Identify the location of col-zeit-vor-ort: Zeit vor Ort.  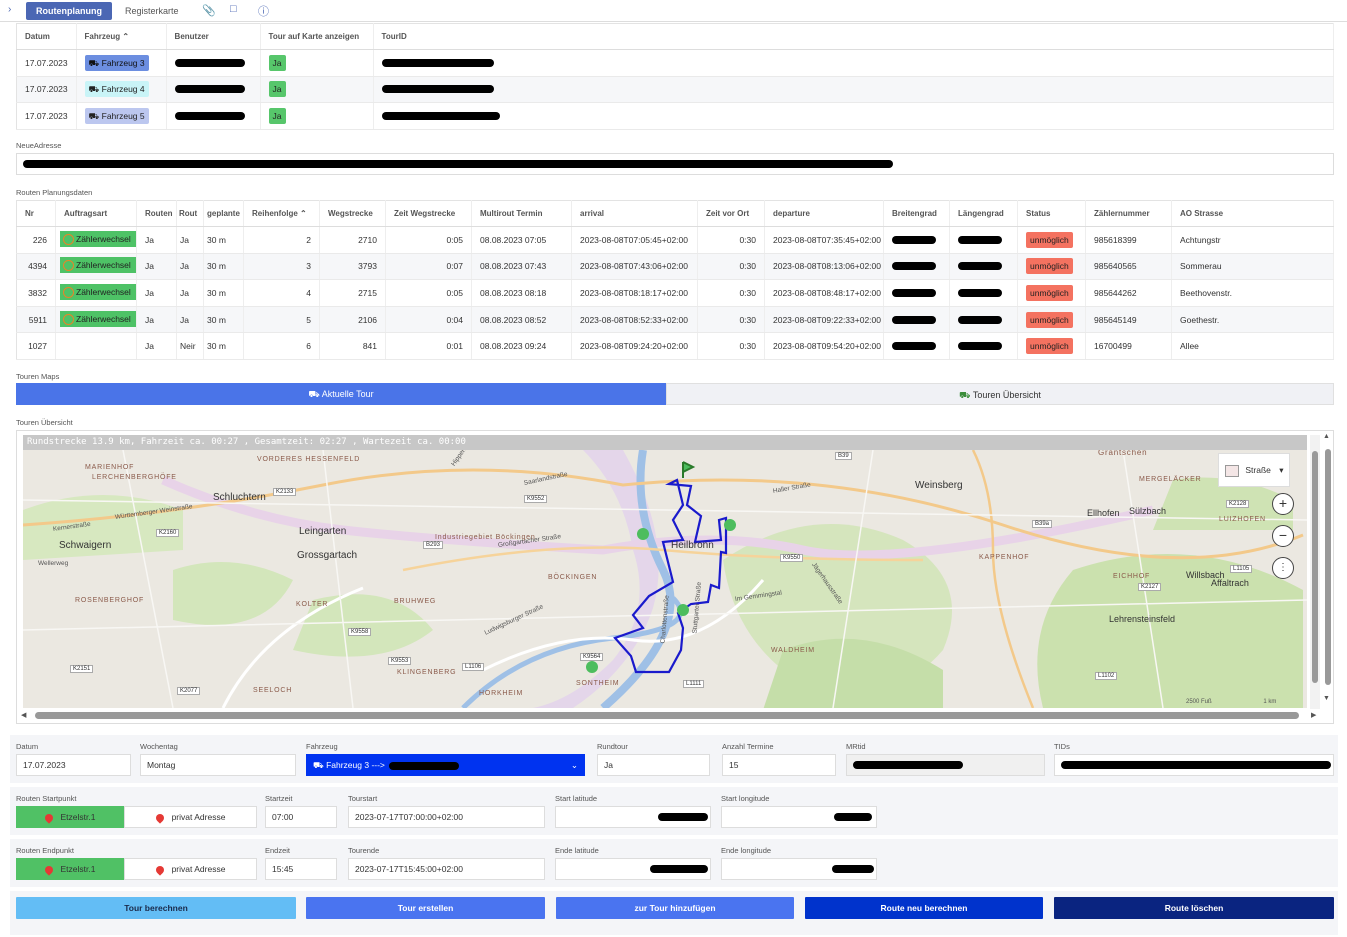
(731, 213).